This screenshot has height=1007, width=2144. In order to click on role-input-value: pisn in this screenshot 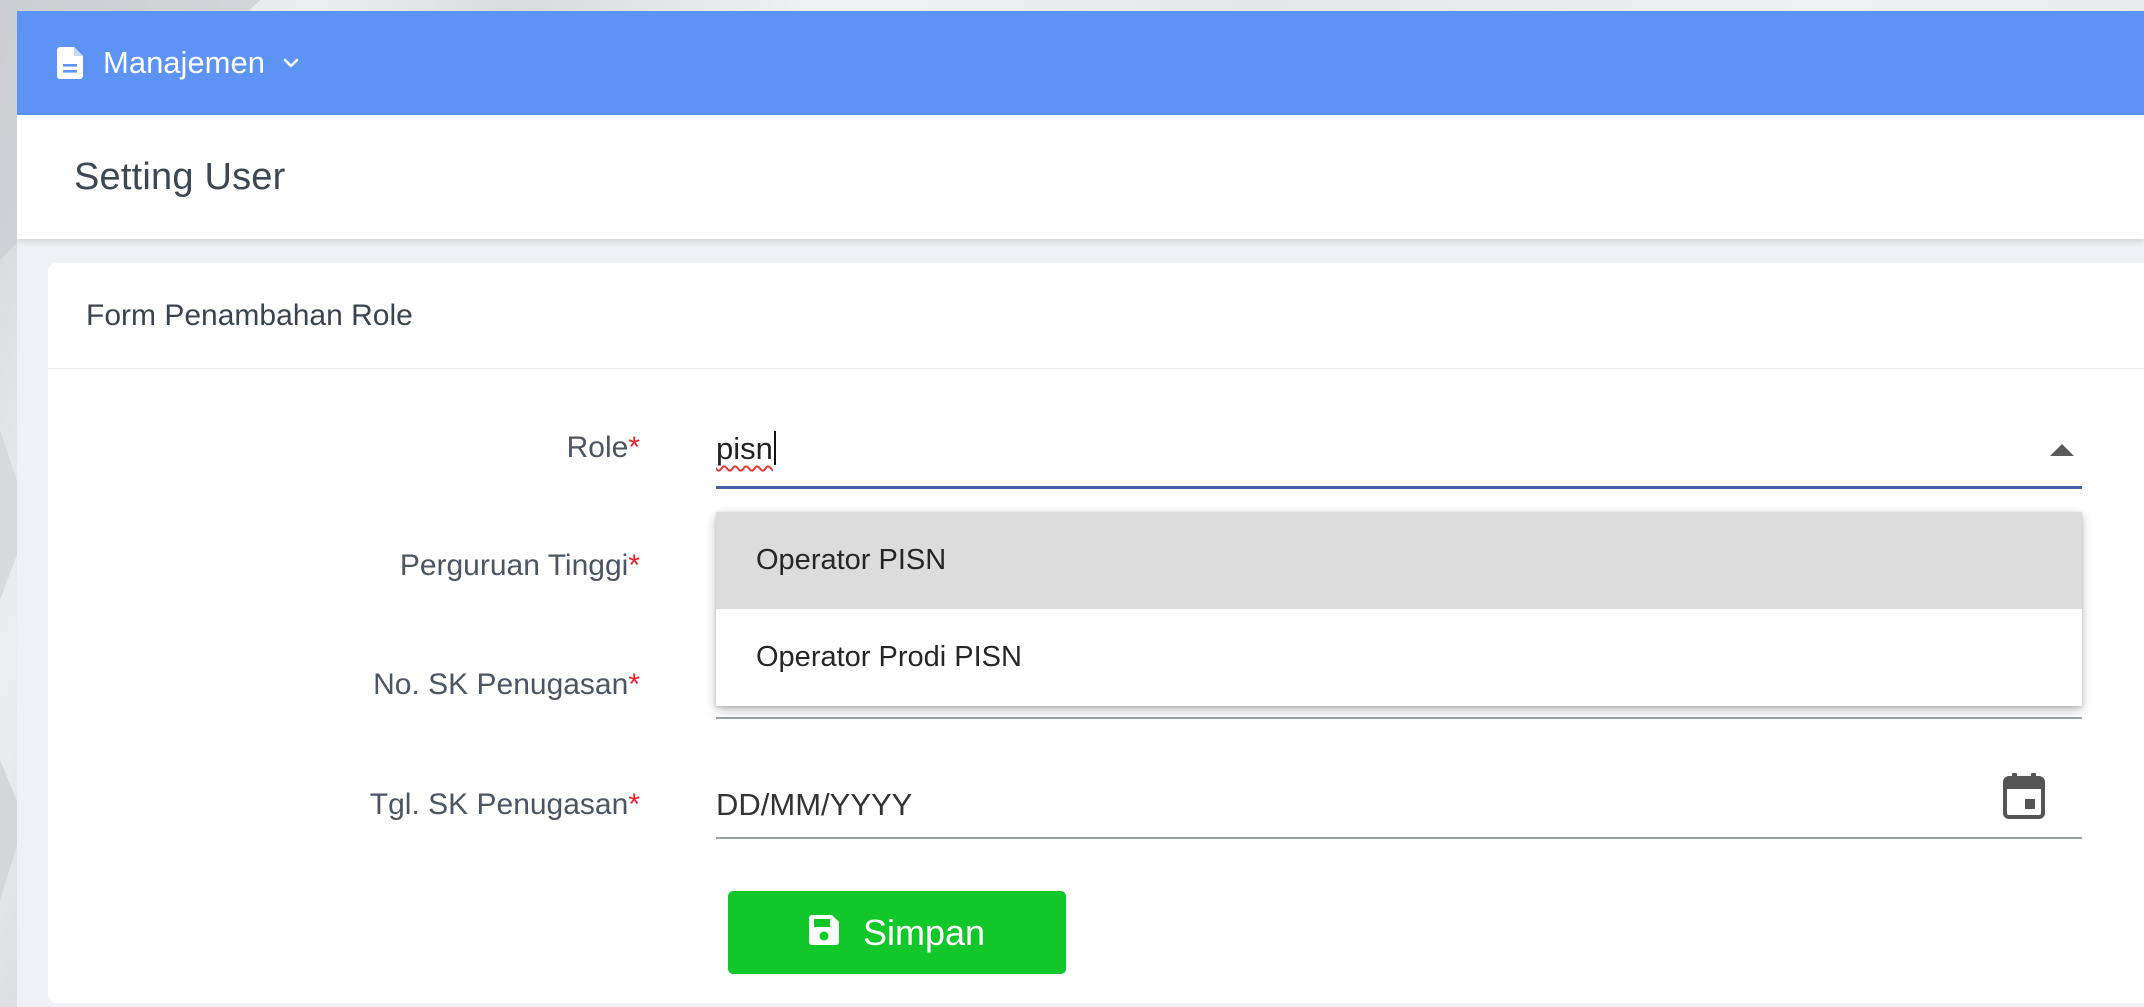, I will do `click(746, 449)`.